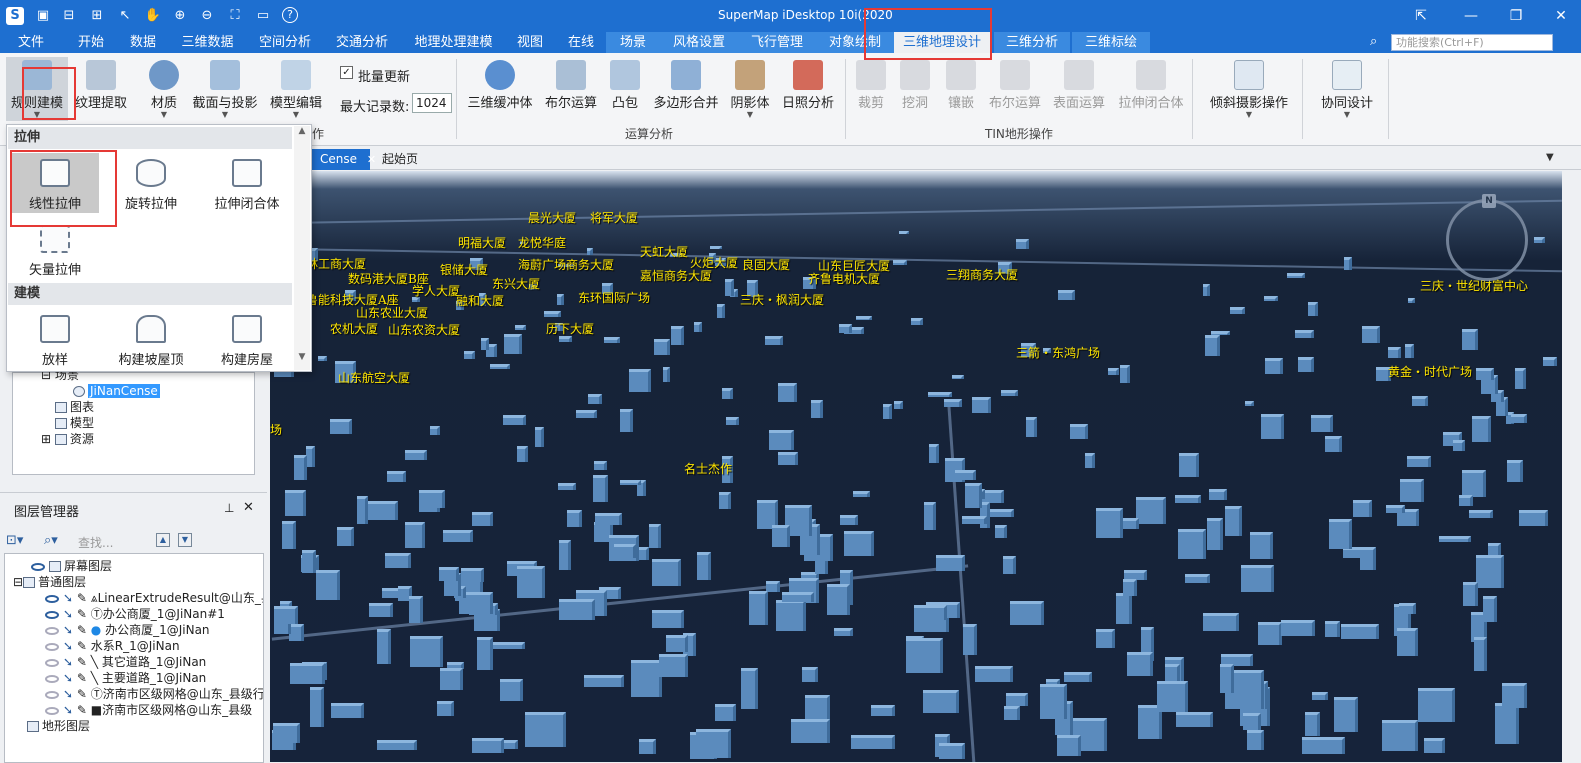 The width and height of the screenshot is (1581, 763). What do you see at coordinates (1347, 89) in the screenshot?
I see `collab-design-button: 协同设计 ▼` at bounding box center [1347, 89].